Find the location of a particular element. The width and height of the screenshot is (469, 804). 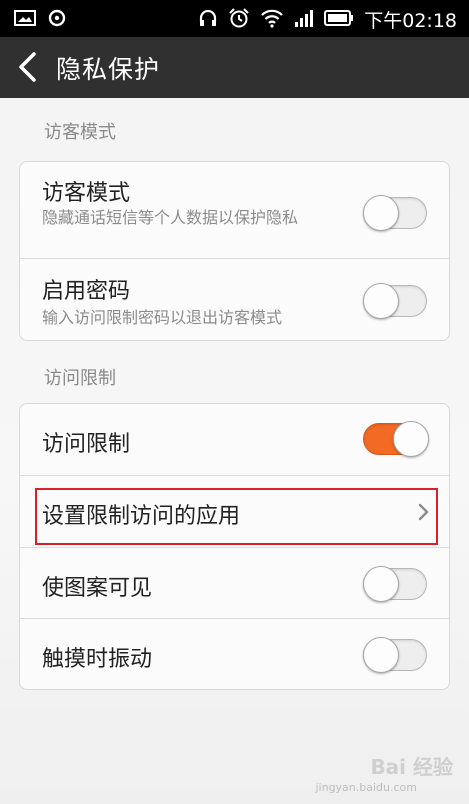

visitor-mode-row: 访客模式 隐藏通话短信等个人数据以保护隐私 is located at coordinates (234, 210).